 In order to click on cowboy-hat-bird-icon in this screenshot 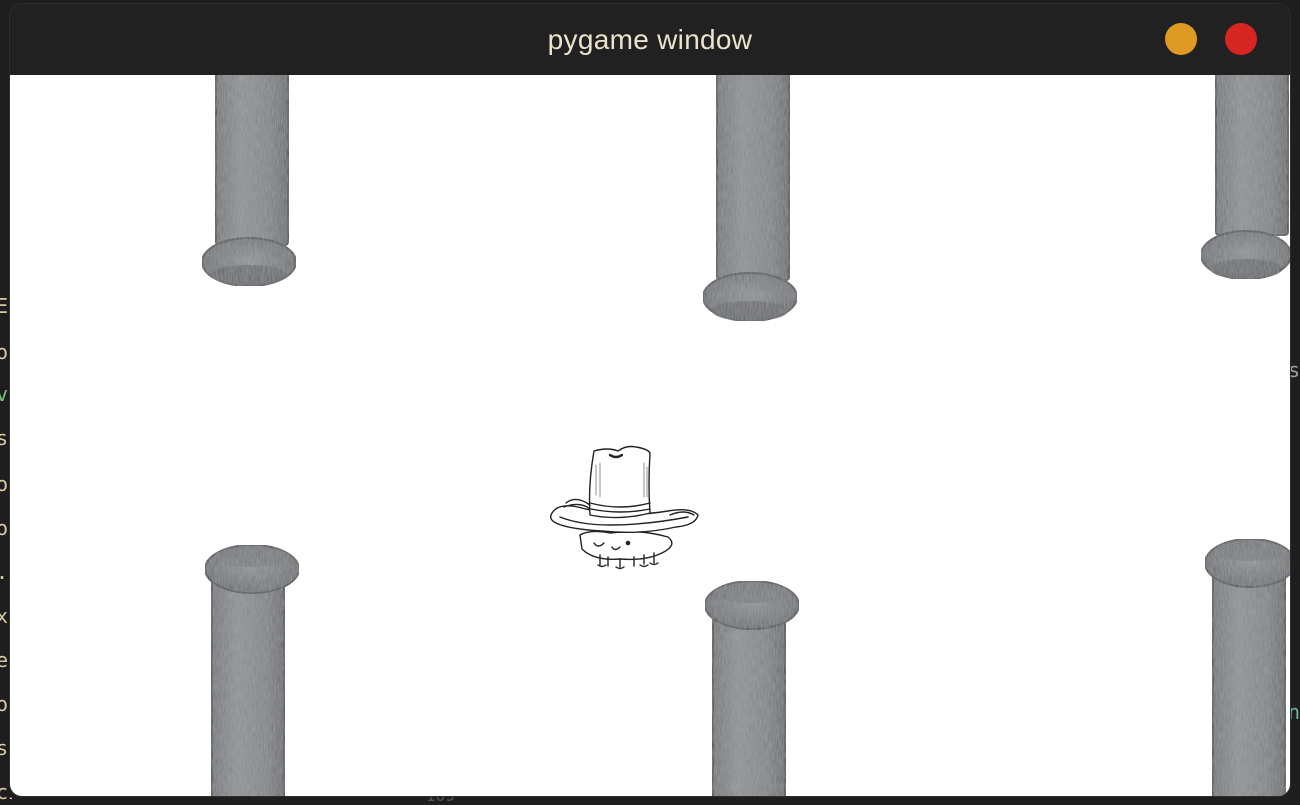, I will do `click(624, 507)`.